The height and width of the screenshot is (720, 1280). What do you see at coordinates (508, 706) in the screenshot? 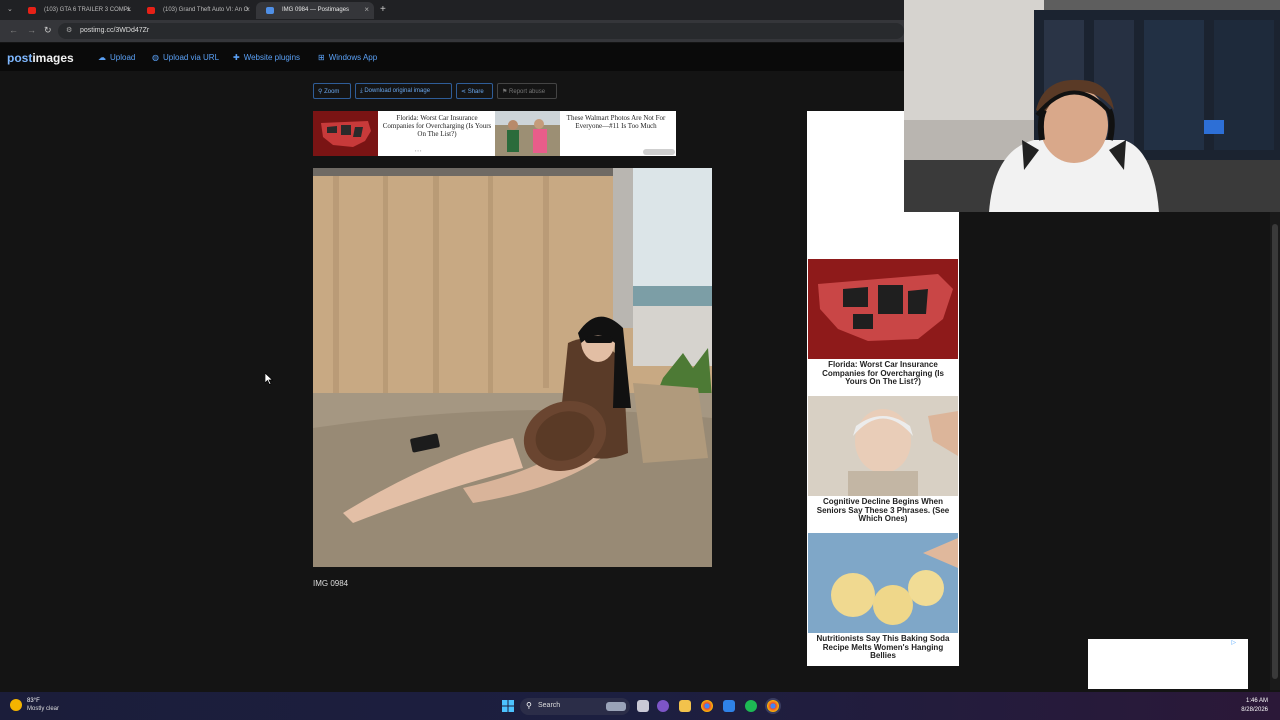
I see `windows-start-icon` at bounding box center [508, 706].